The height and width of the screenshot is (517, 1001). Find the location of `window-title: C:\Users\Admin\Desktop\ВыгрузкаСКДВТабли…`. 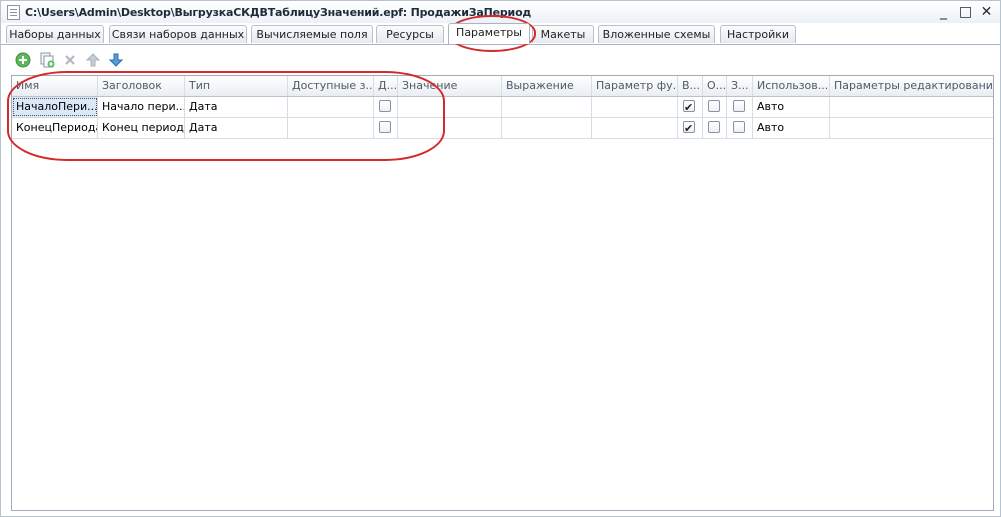

window-title: C:\Users\Admin\Desktop\ВыгрузкаСКДВТабли… is located at coordinates (278, 12).